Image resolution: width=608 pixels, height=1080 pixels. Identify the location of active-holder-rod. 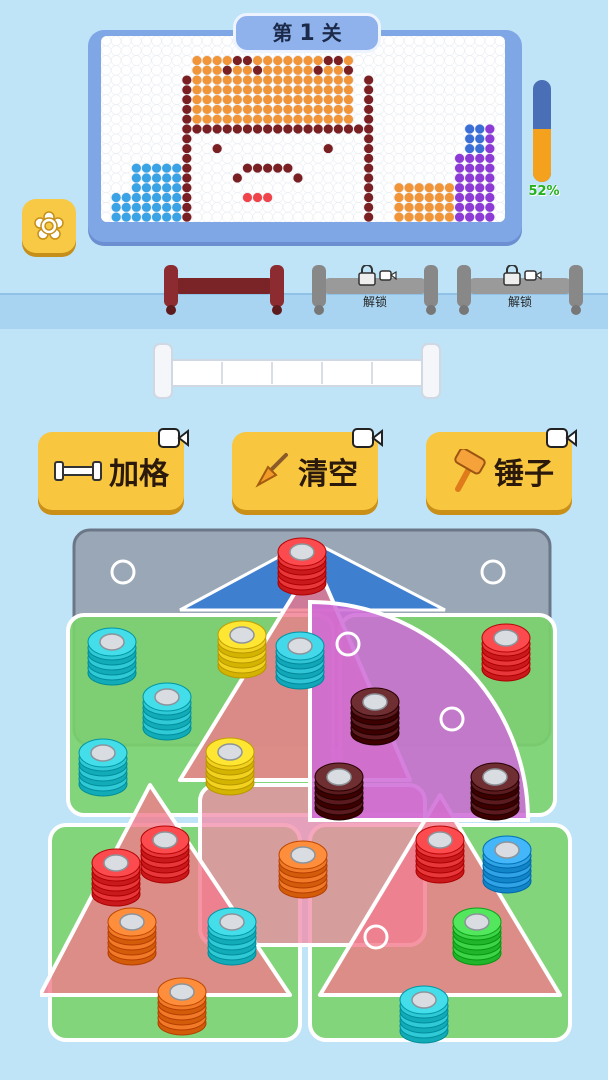
(224, 291).